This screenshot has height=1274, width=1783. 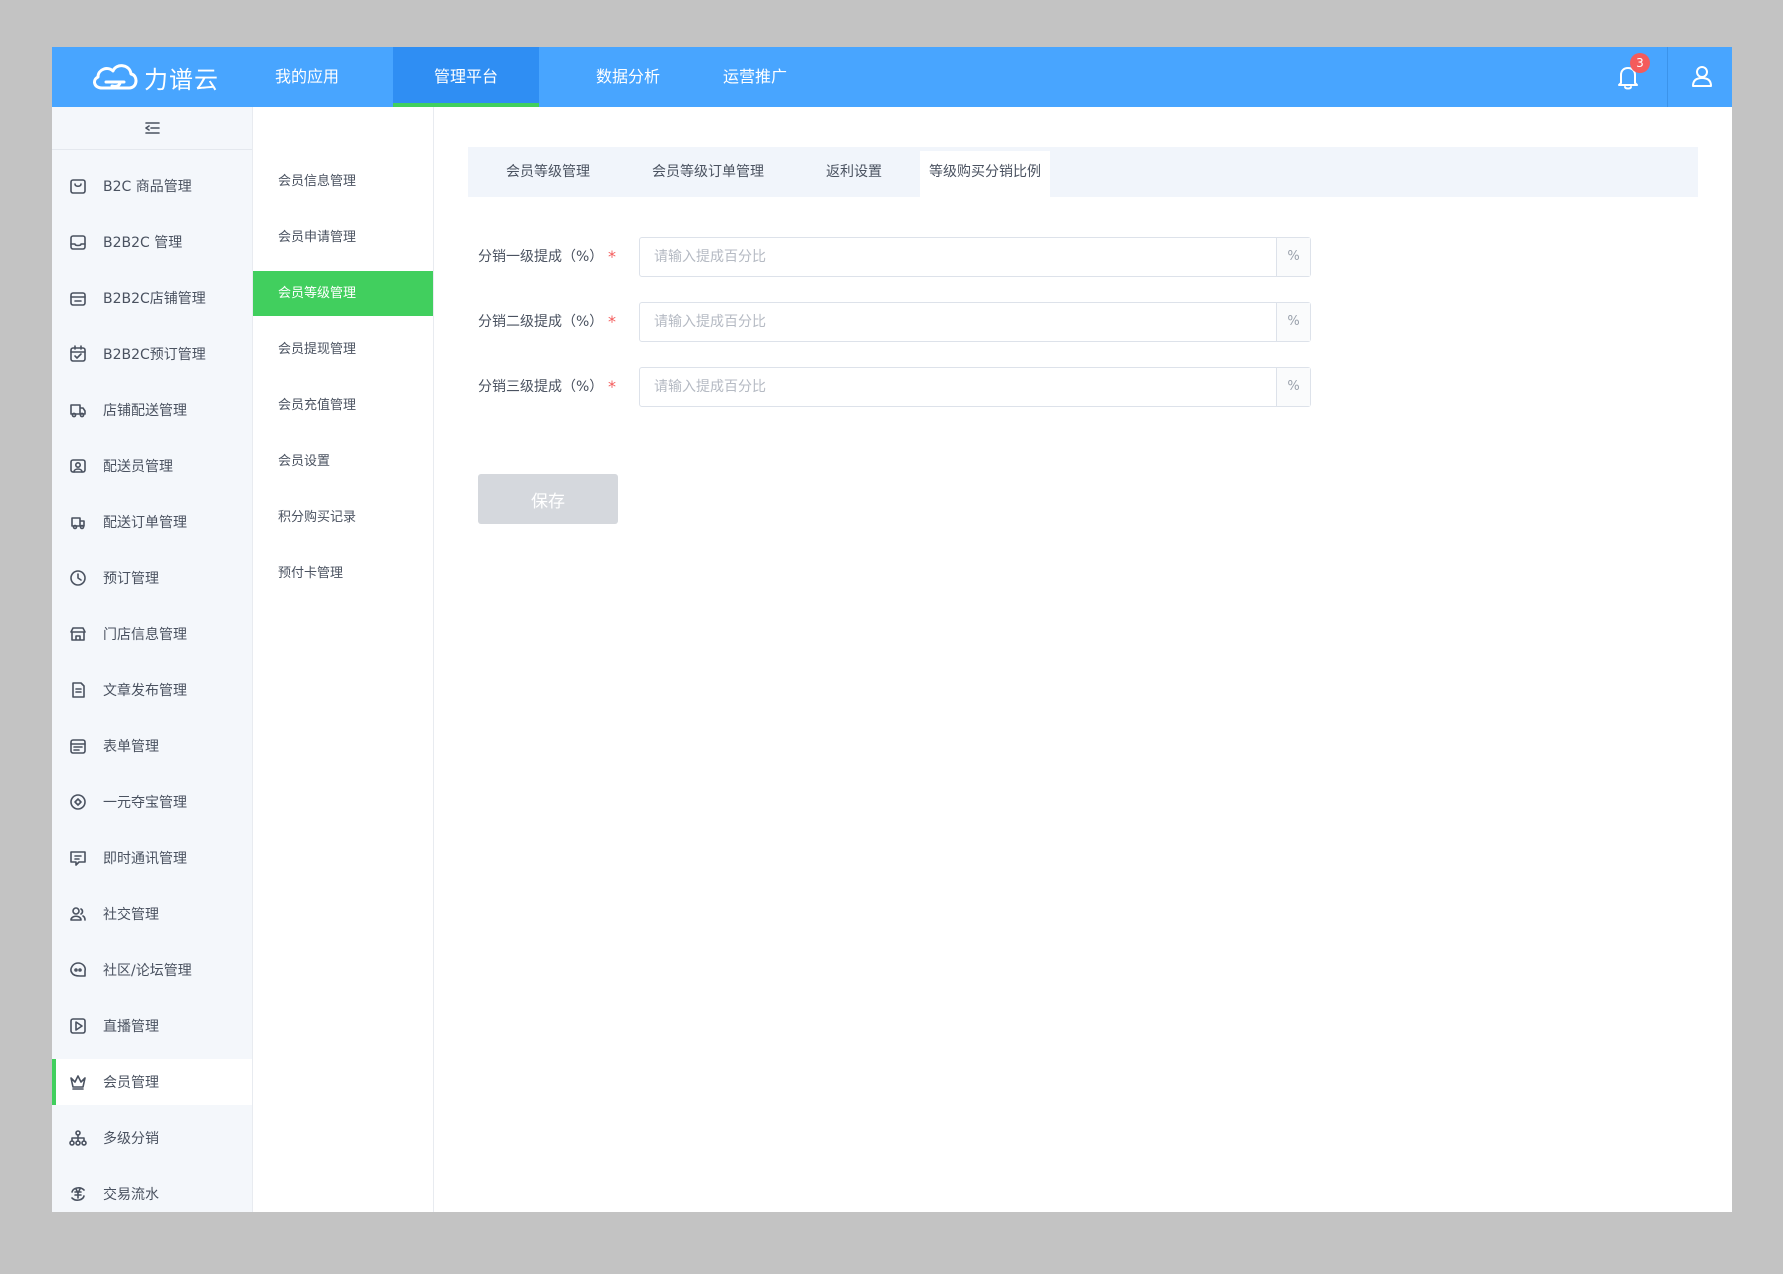 What do you see at coordinates (78, 746) in the screenshot?
I see `form-icon` at bounding box center [78, 746].